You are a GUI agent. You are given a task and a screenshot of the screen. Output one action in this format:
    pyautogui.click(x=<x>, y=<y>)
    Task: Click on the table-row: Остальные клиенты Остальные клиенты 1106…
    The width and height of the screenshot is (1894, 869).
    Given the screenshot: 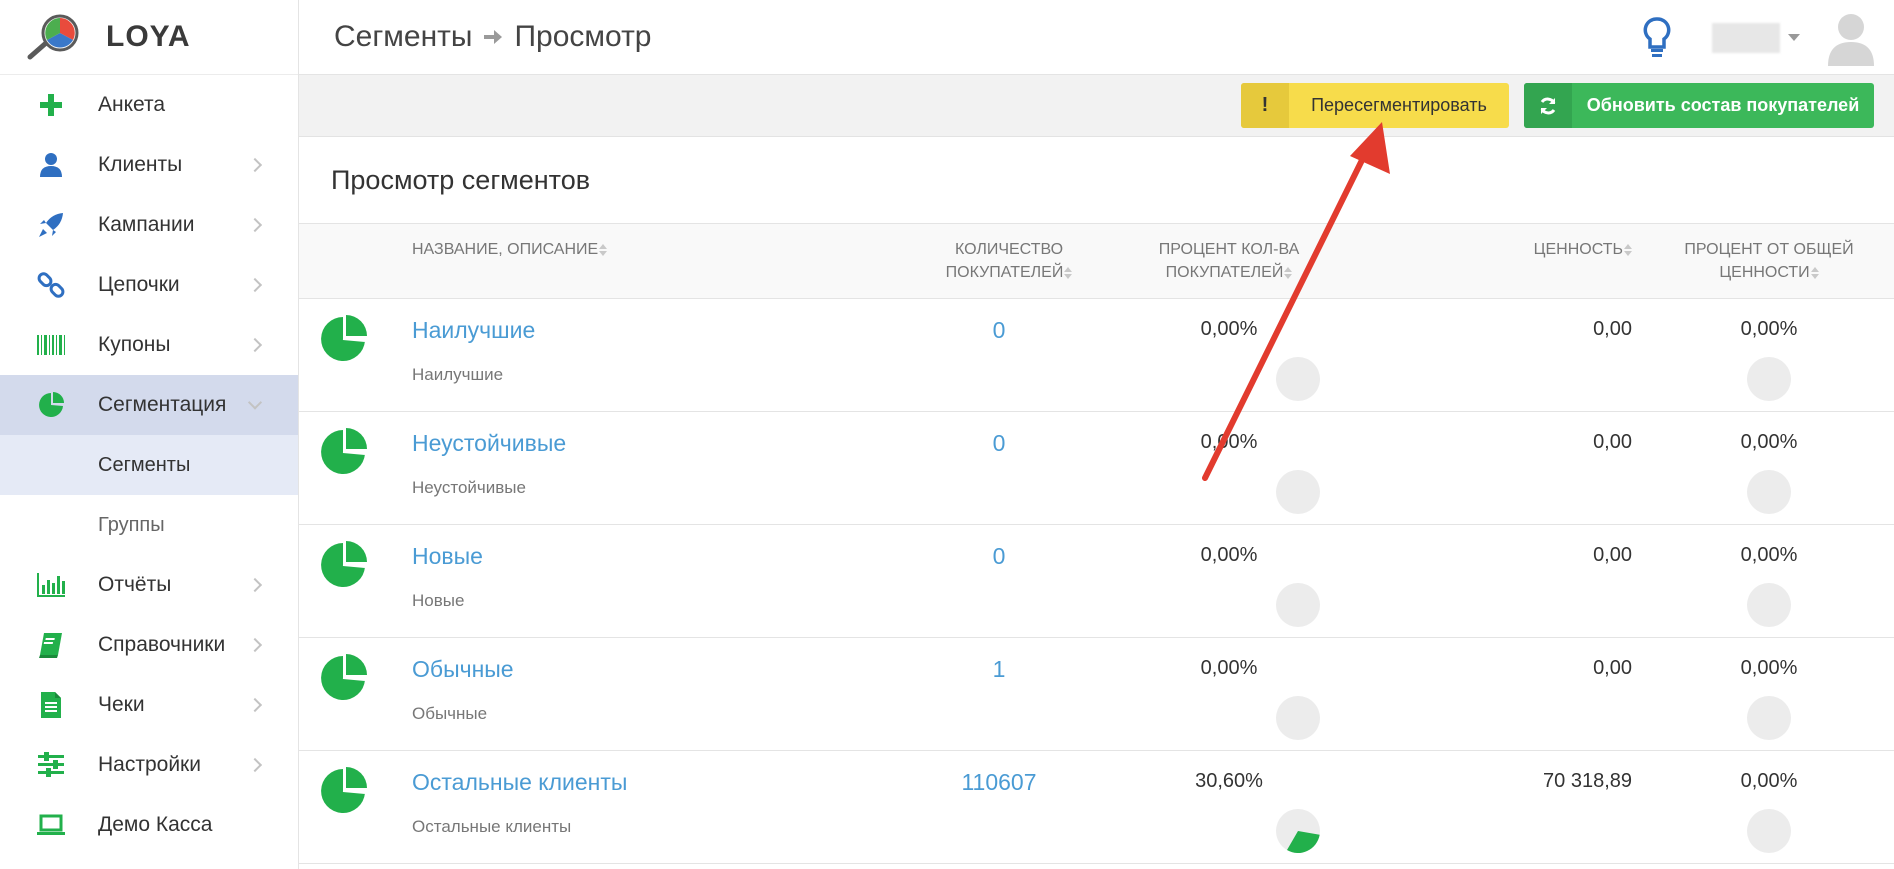 What is the action you would take?
    pyautogui.click(x=1096, y=807)
    